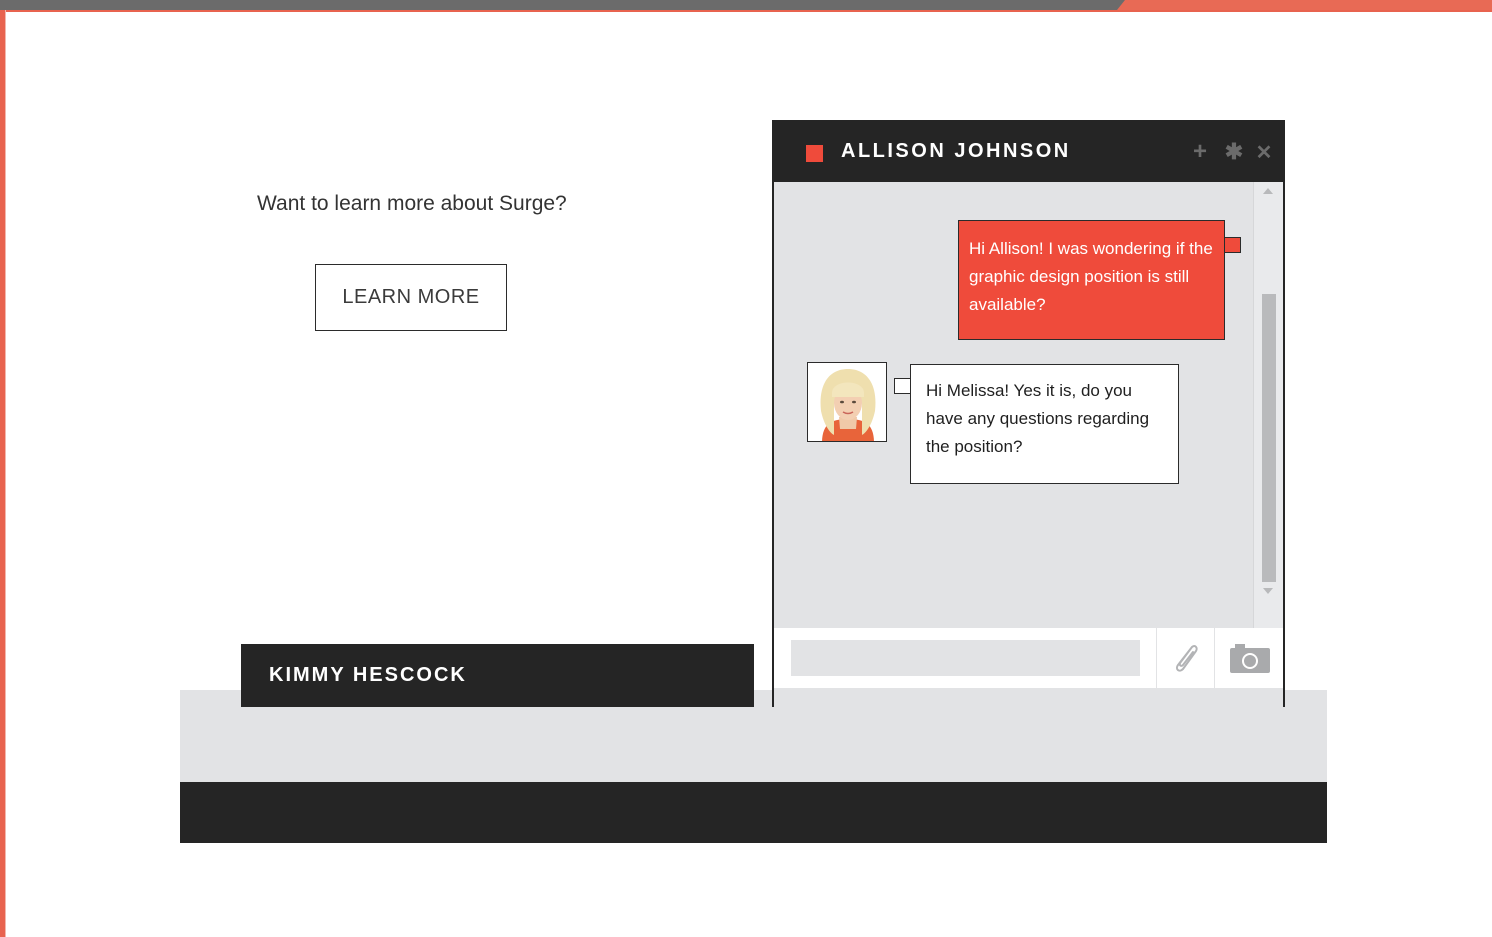  What do you see at coordinates (753, 812) in the screenshot?
I see `desk-bottom` at bounding box center [753, 812].